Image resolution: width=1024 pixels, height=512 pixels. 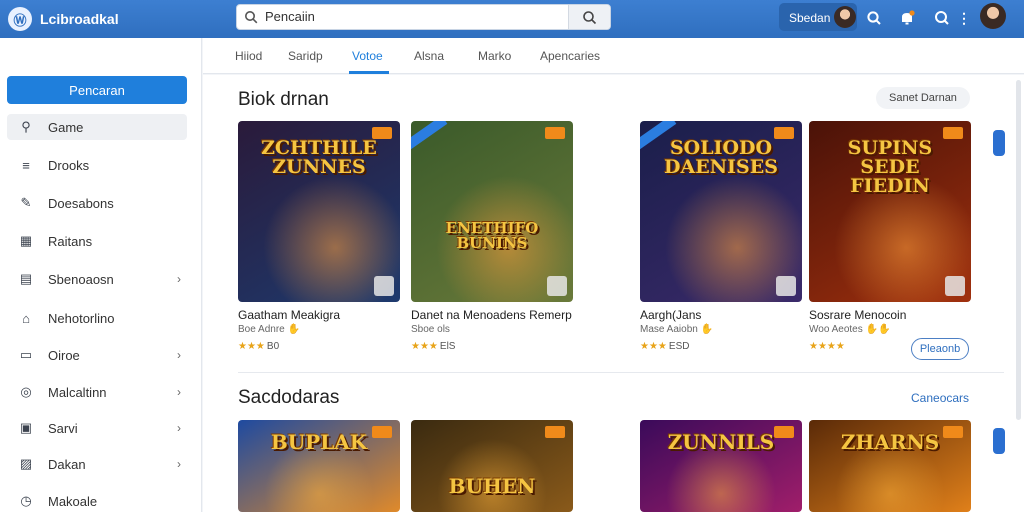 I want to click on rating-stars: ★★★★, so click(x=828, y=346).